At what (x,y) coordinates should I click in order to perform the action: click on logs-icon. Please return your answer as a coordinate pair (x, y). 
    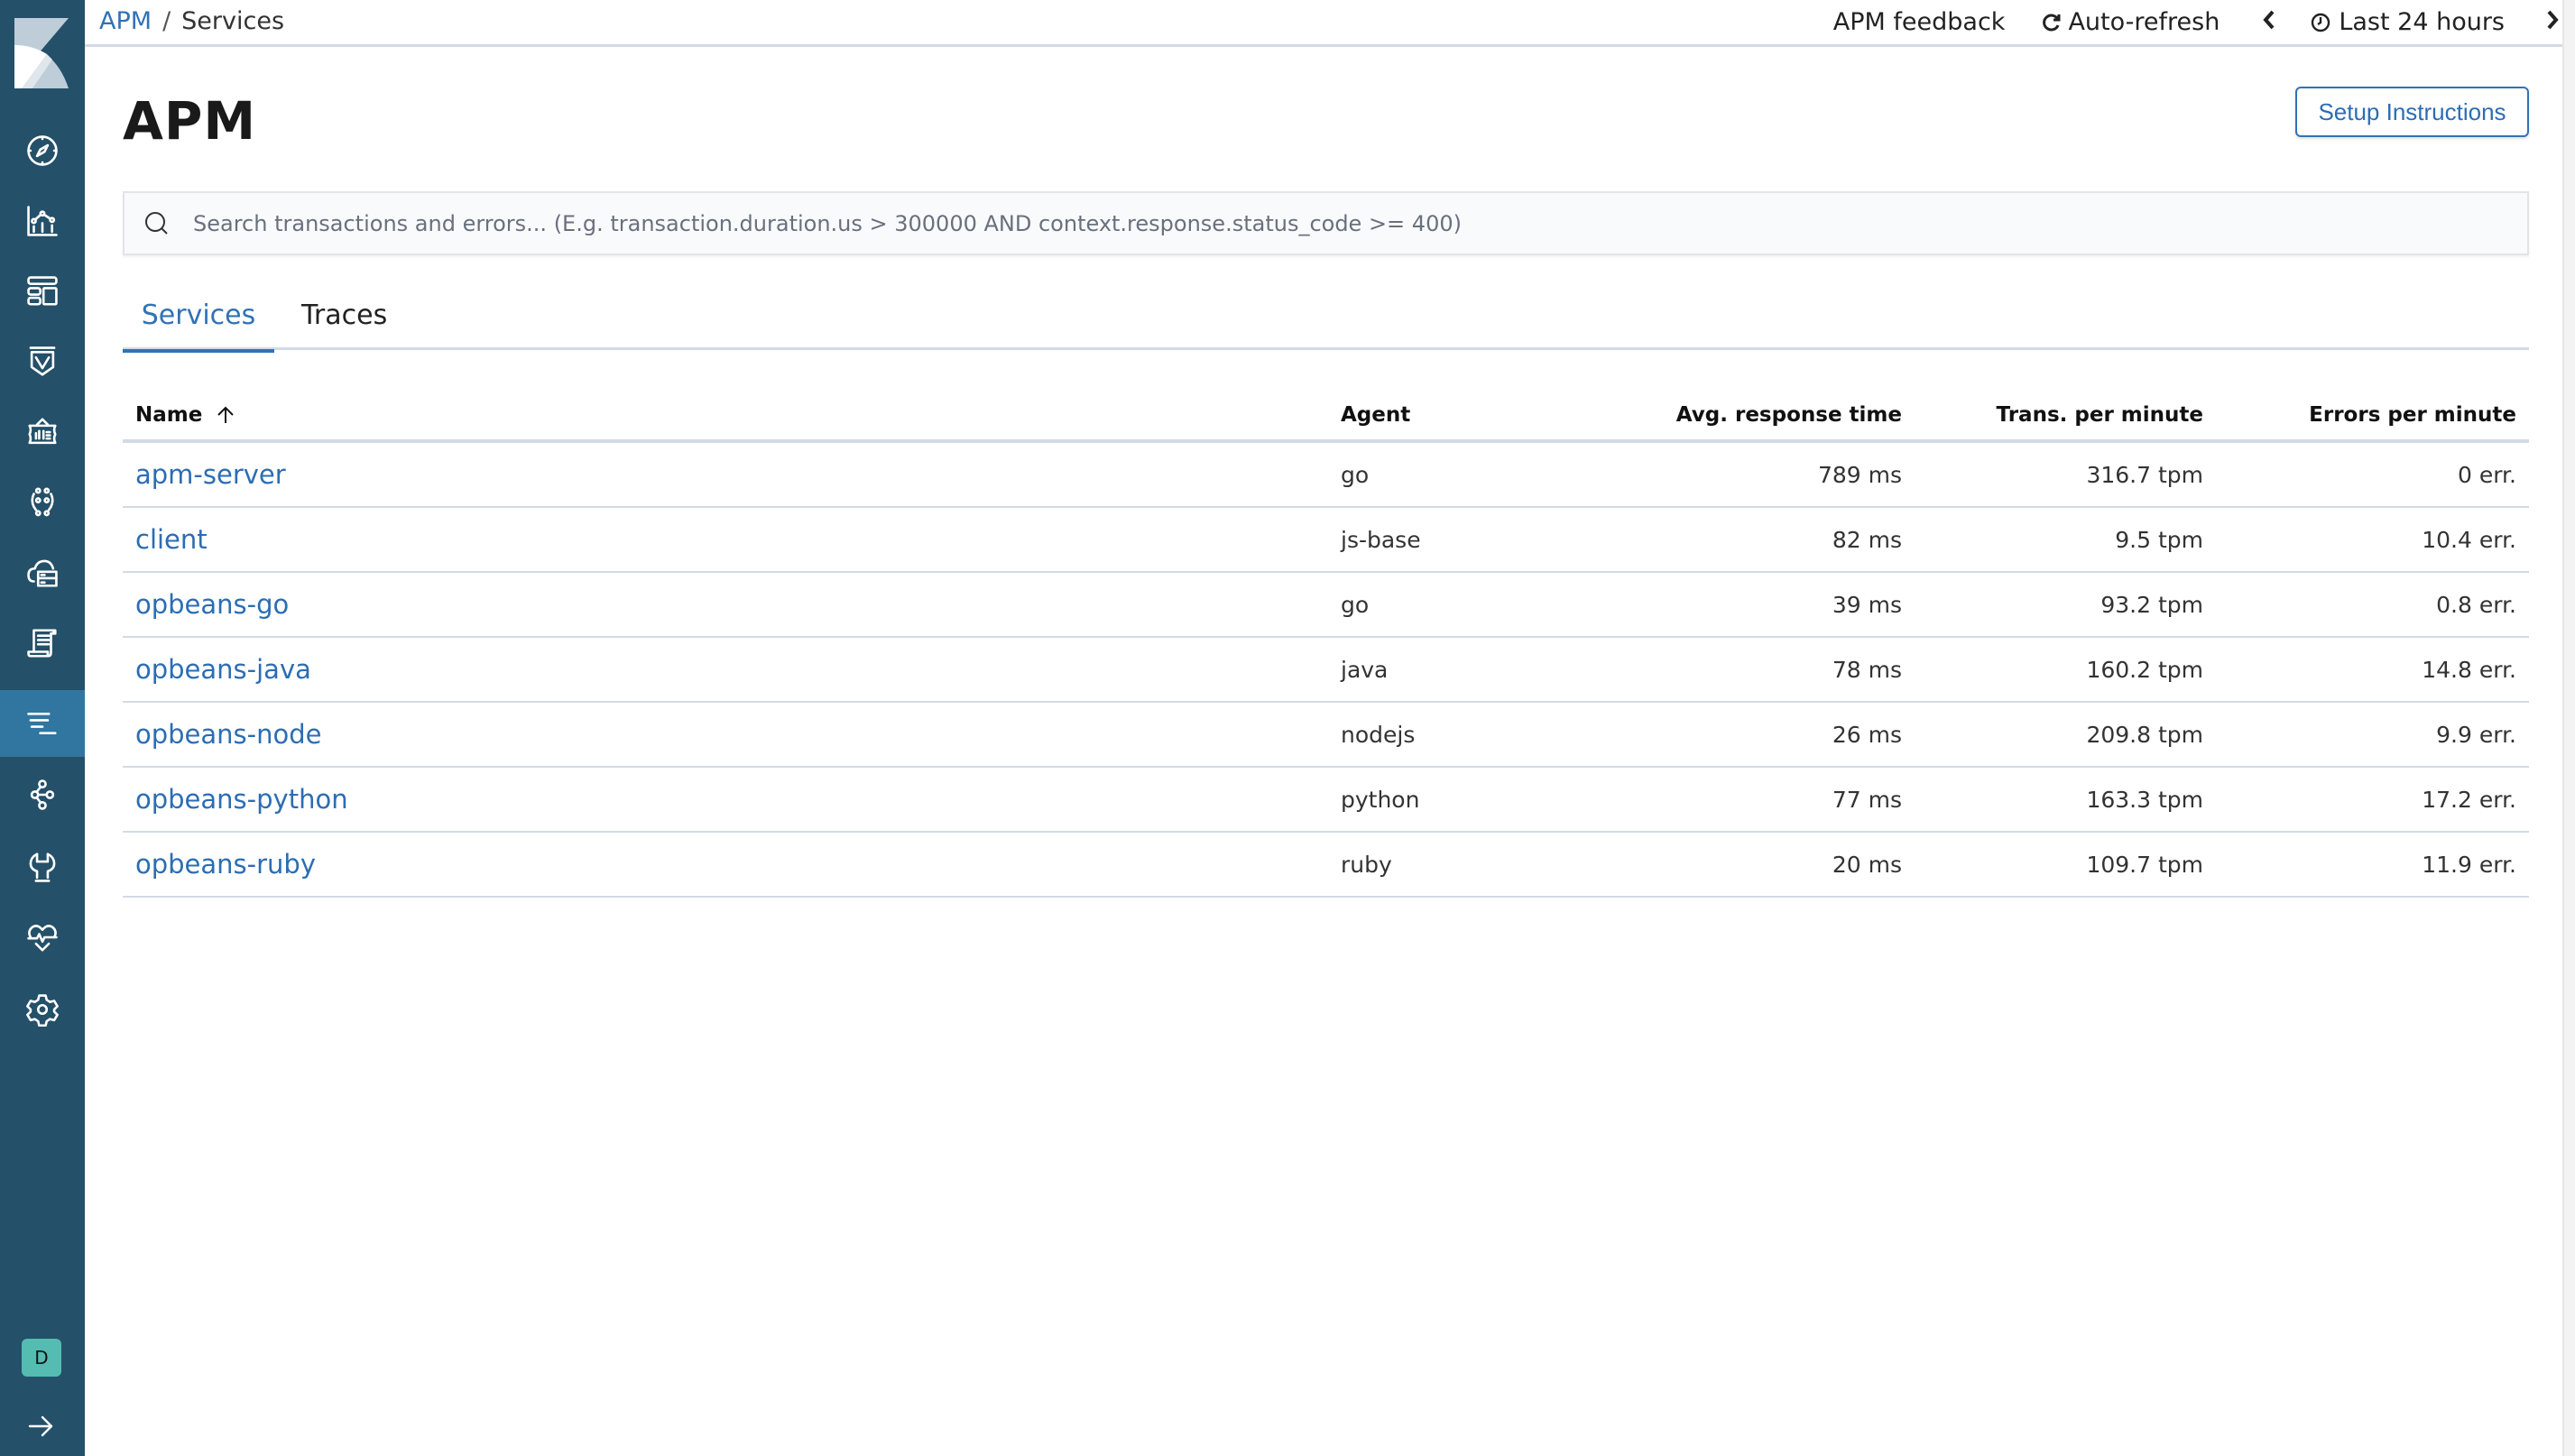
    Looking at the image, I should click on (42, 644).